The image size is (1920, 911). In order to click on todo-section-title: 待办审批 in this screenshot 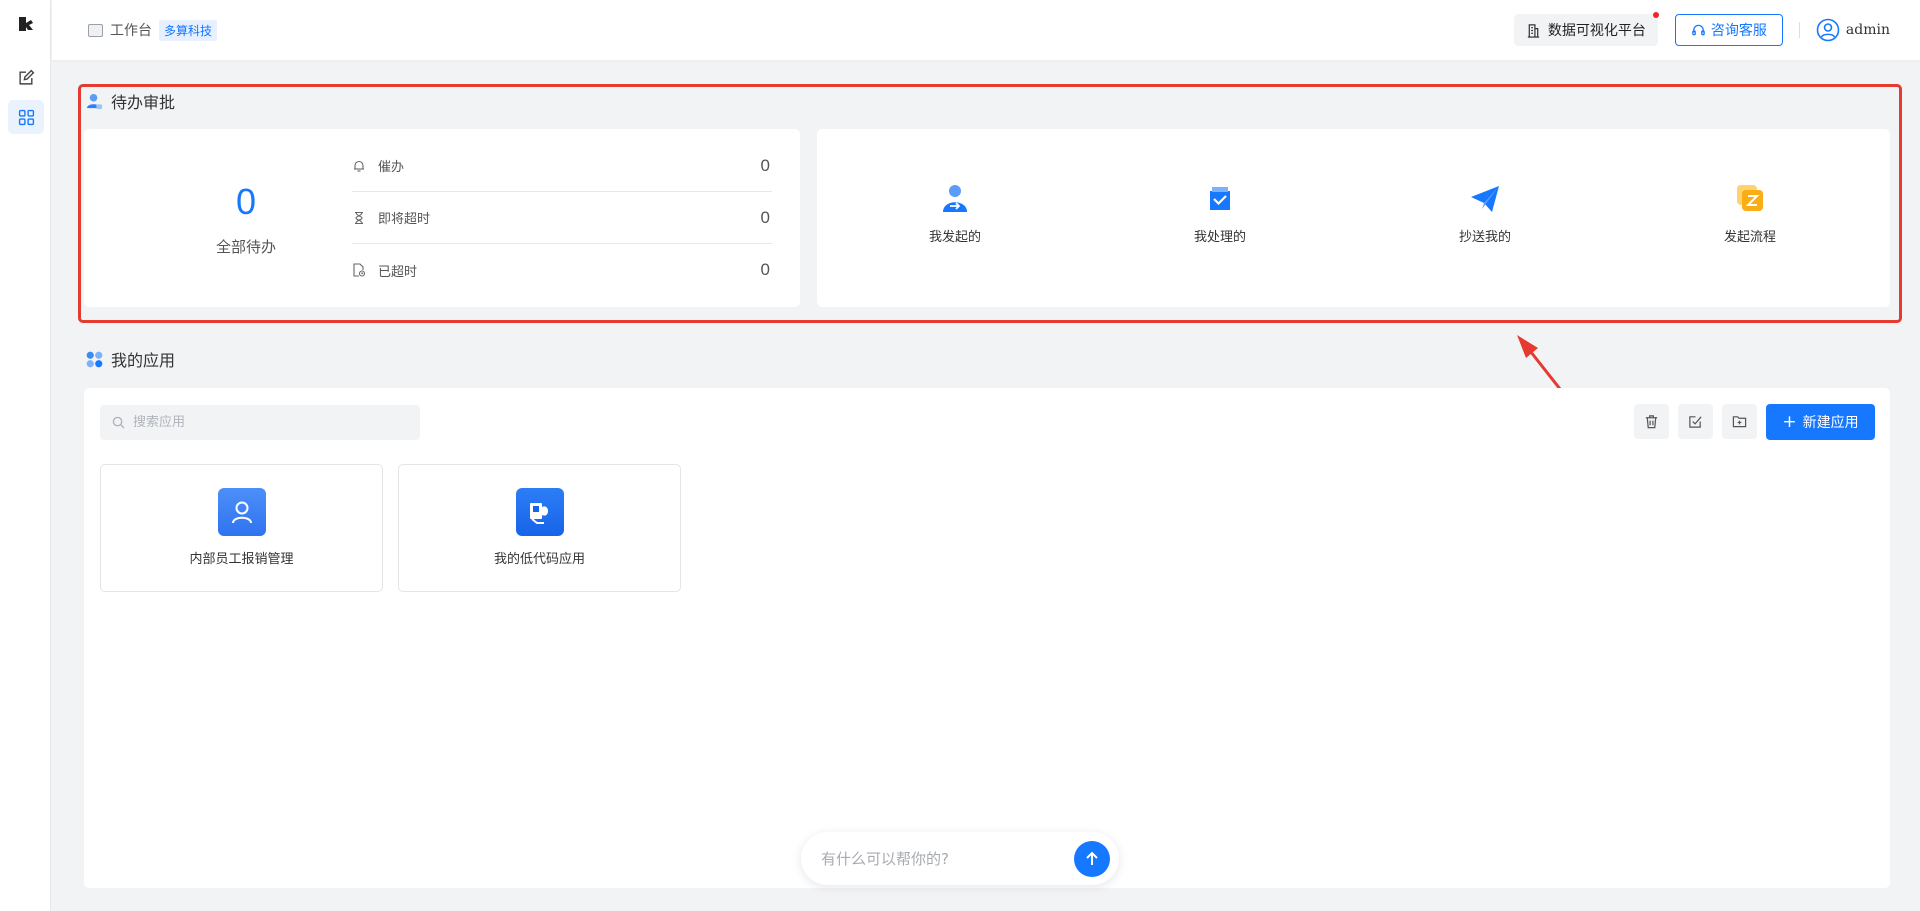, I will do `click(130, 101)`.